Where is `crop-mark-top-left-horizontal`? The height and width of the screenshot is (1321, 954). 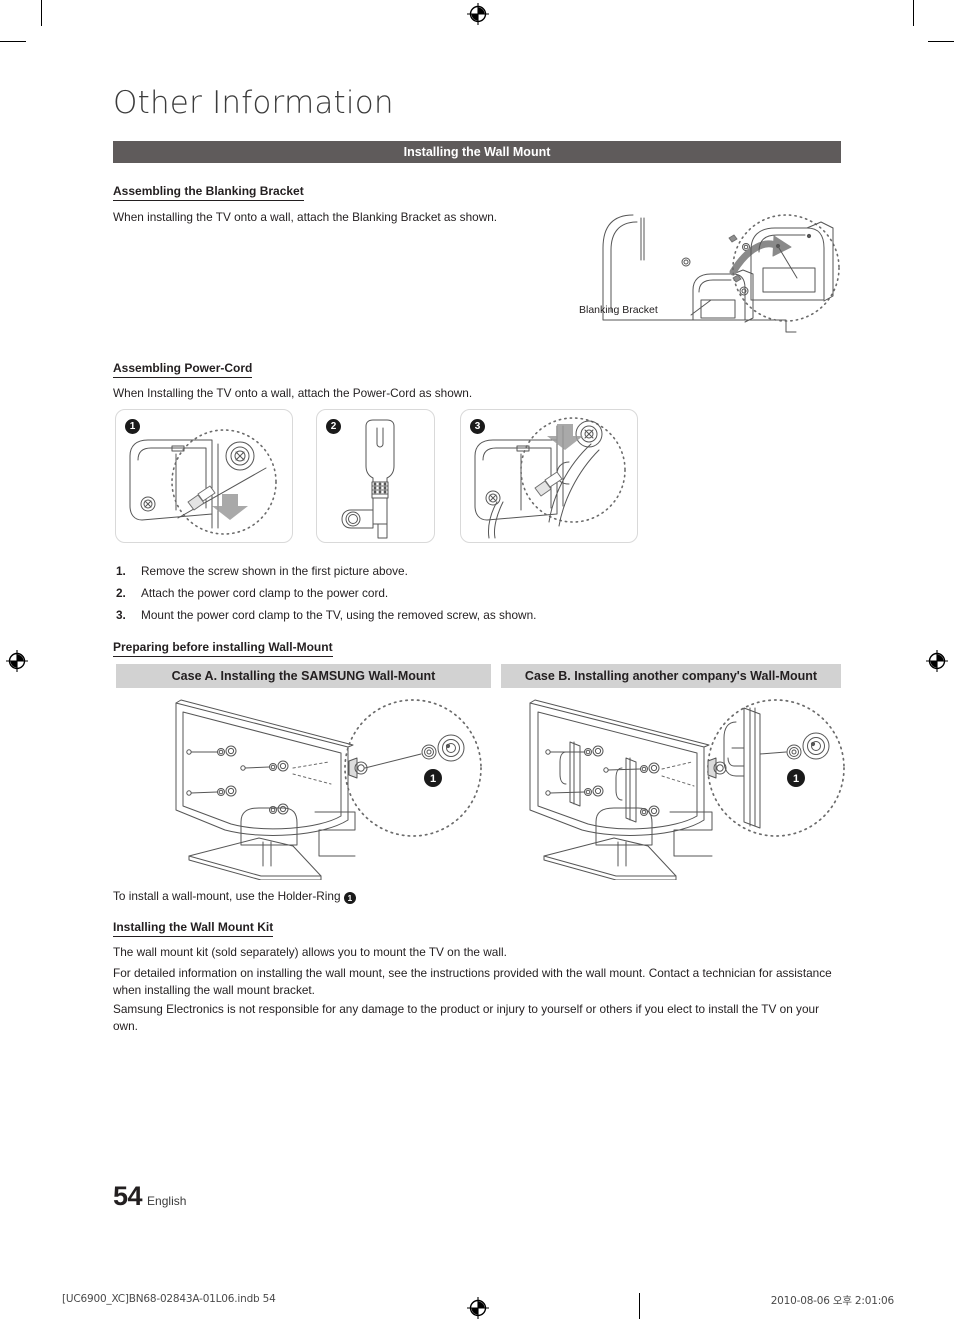 crop-mark-top-left-horizontal is located at coordinates (13, 41).